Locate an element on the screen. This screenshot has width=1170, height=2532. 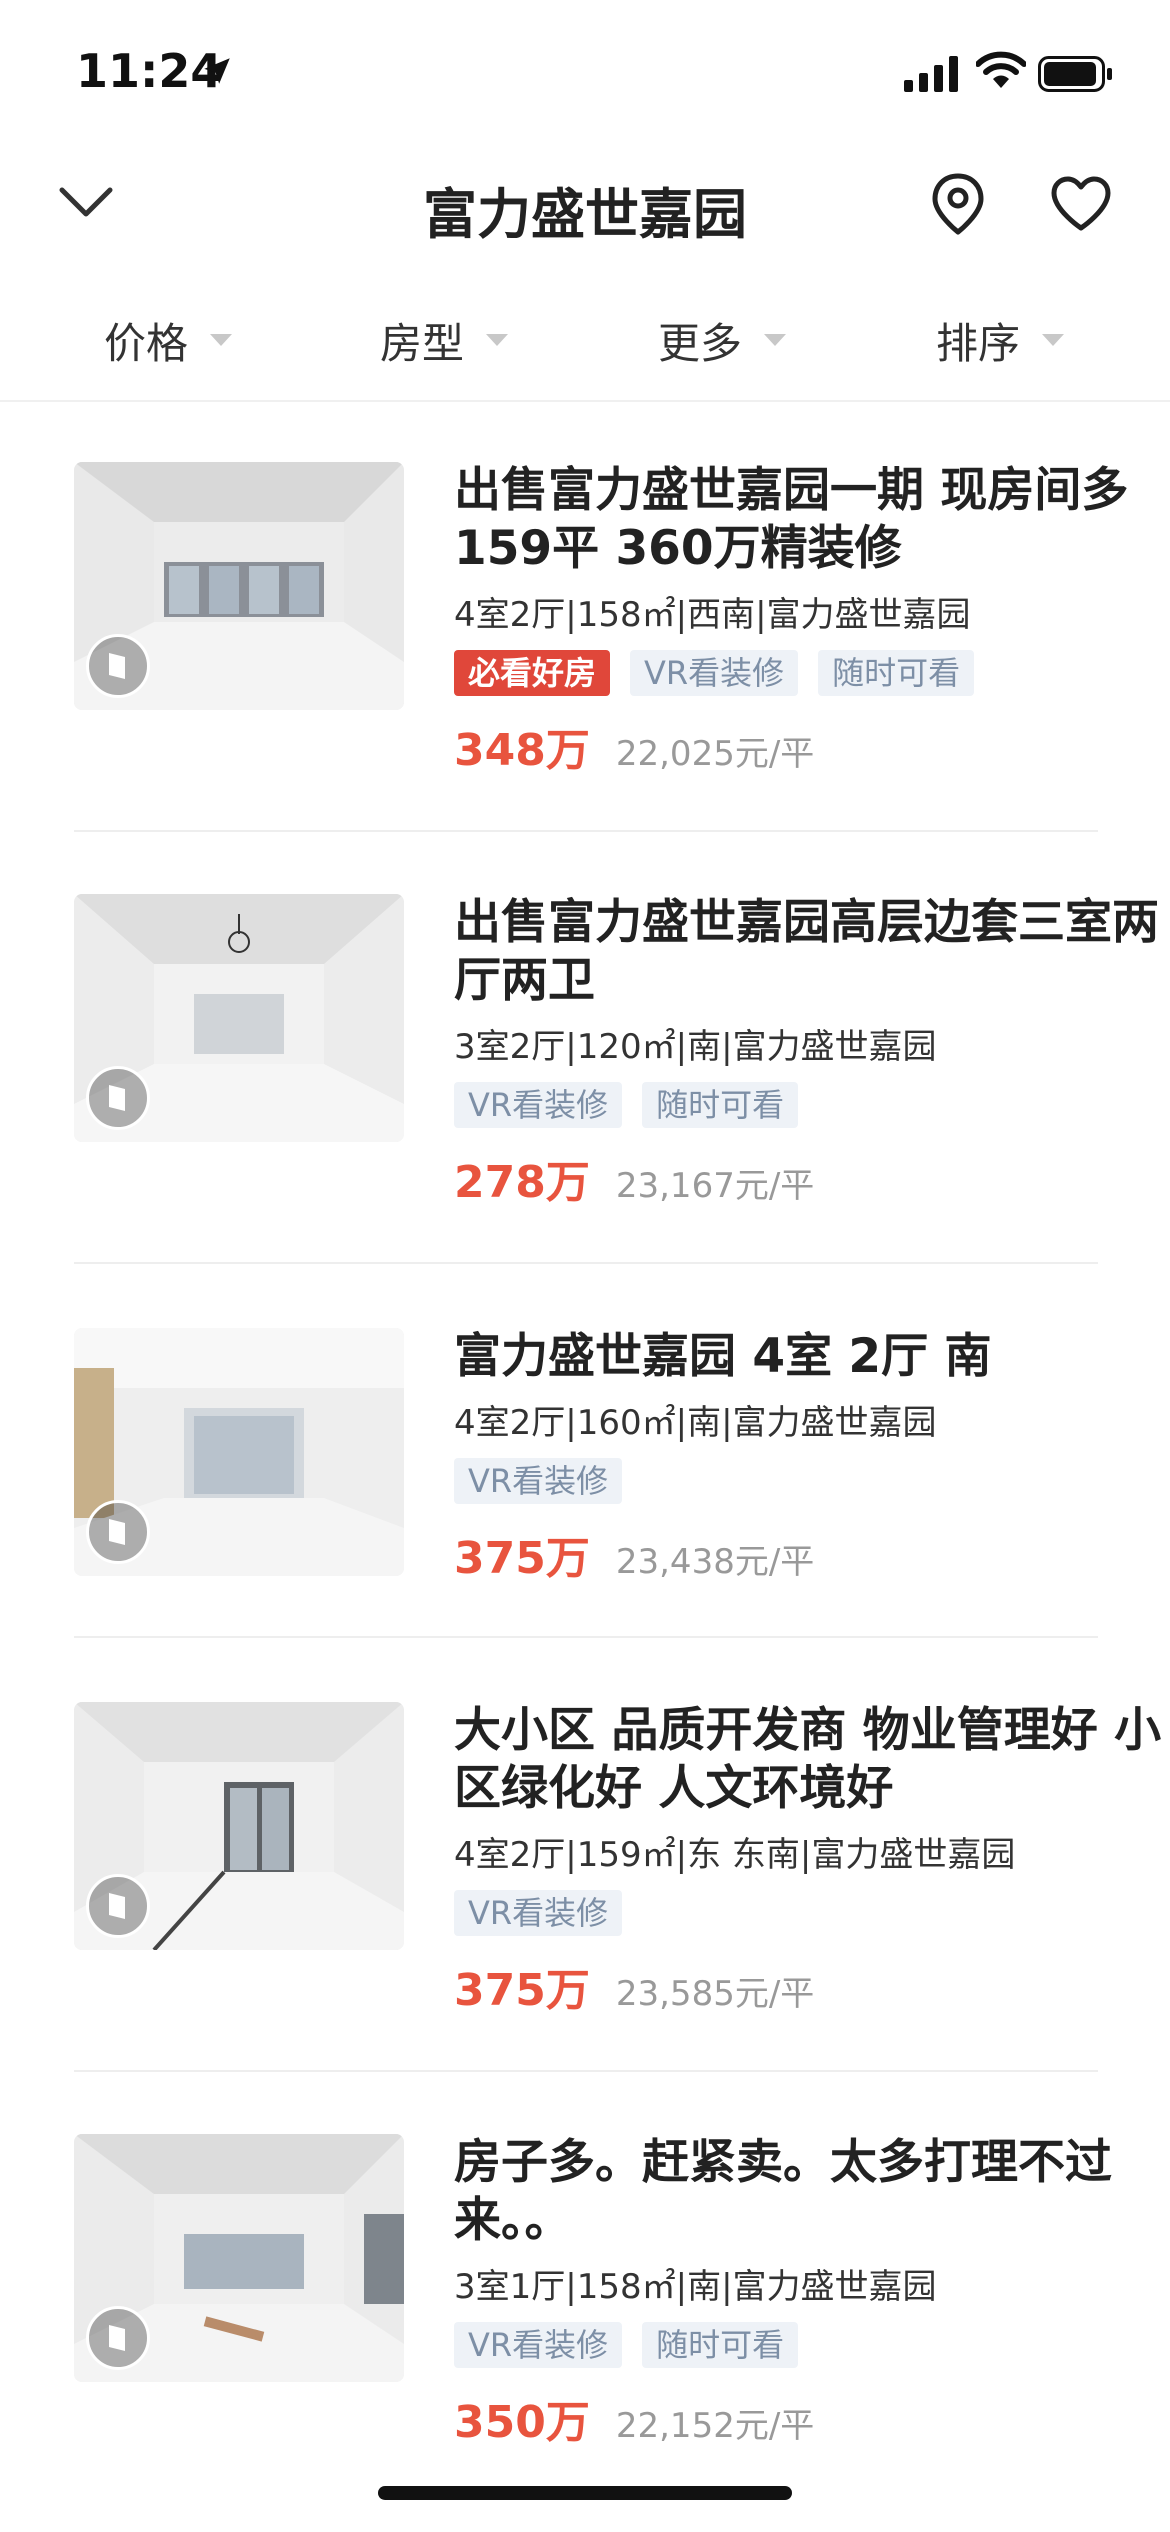
listing-title: 房子多。赶紧卖。太多打理不过来。。 is located at coordinates (812, 2192).